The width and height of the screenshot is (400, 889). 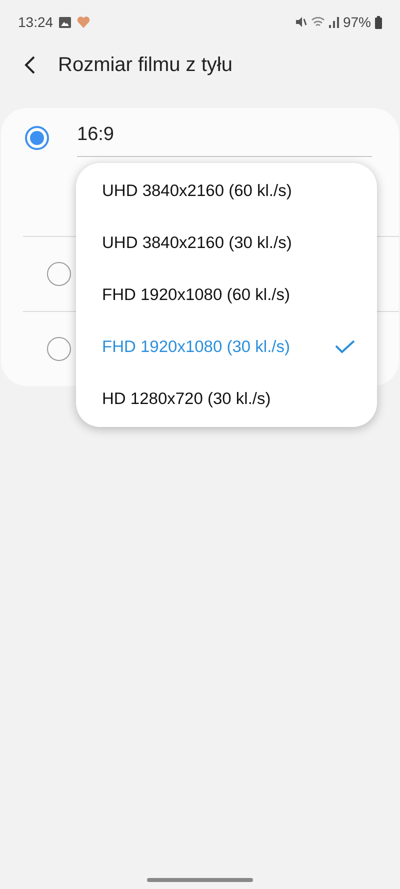 I want to click on back-icon, so click(x=30, y=65).